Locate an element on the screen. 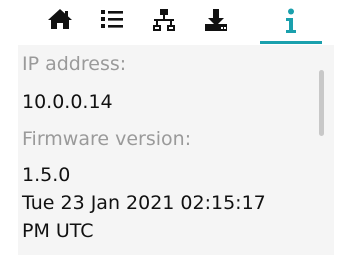 The image size is (340, 255). network-icon is located at coordinates (164, 20).